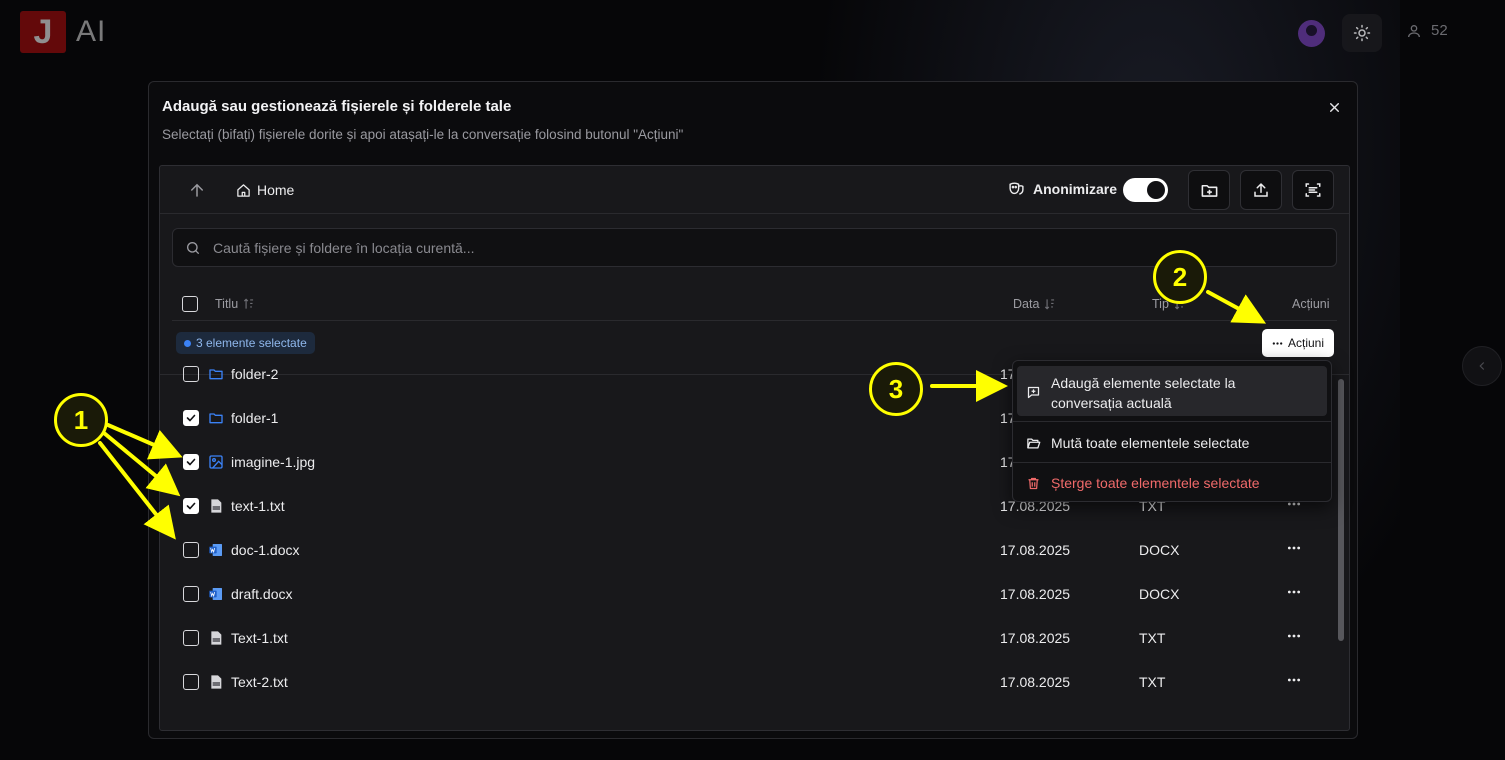  Describe the element at coordinates (1145, 190) in the screenshot. I see `anonymize-toggle` at that location.